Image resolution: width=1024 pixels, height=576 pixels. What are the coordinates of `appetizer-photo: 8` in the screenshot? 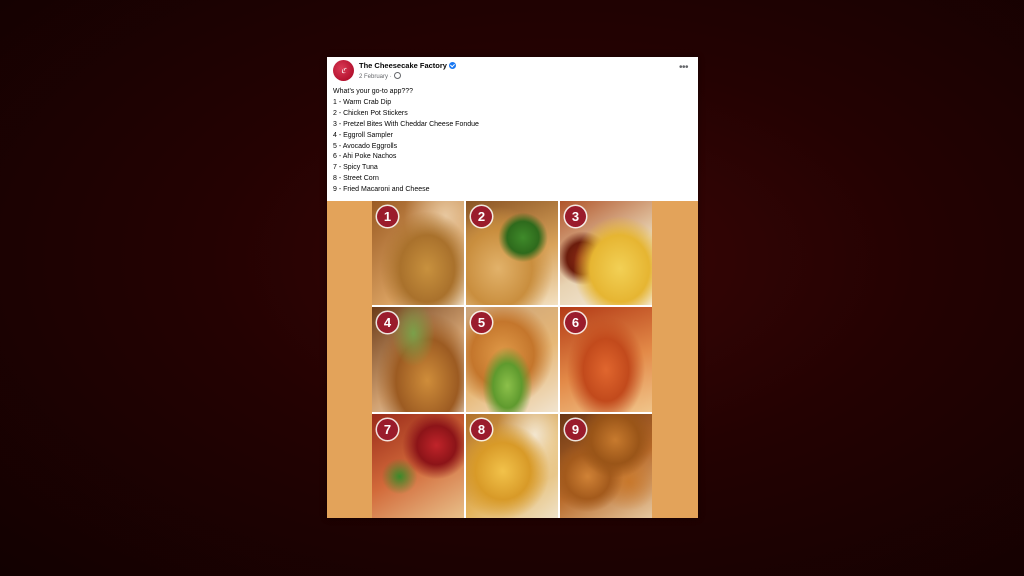 It's located at (512, 465).